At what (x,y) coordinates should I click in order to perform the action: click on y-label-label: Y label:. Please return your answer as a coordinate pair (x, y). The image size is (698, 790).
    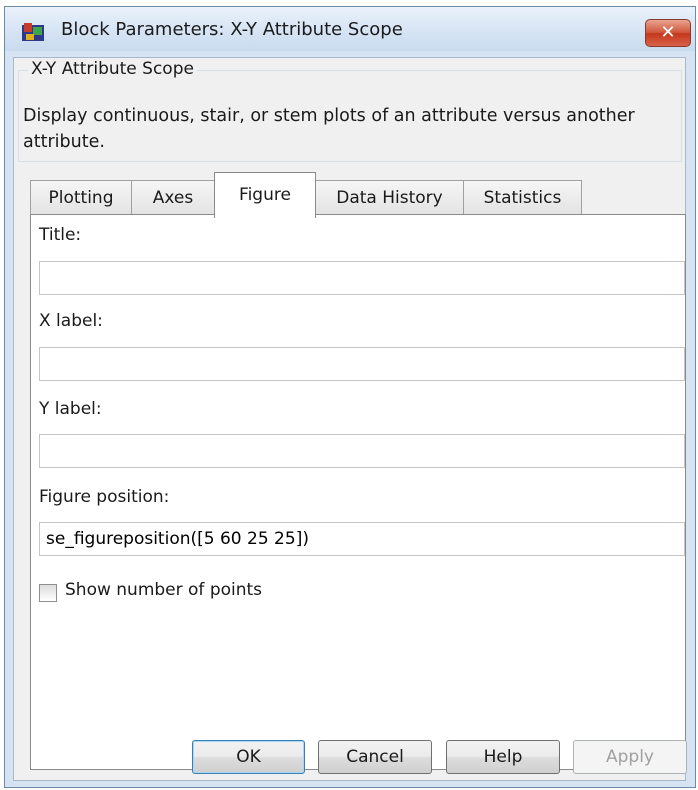
    Looking at the image, I should click on (70, 409).